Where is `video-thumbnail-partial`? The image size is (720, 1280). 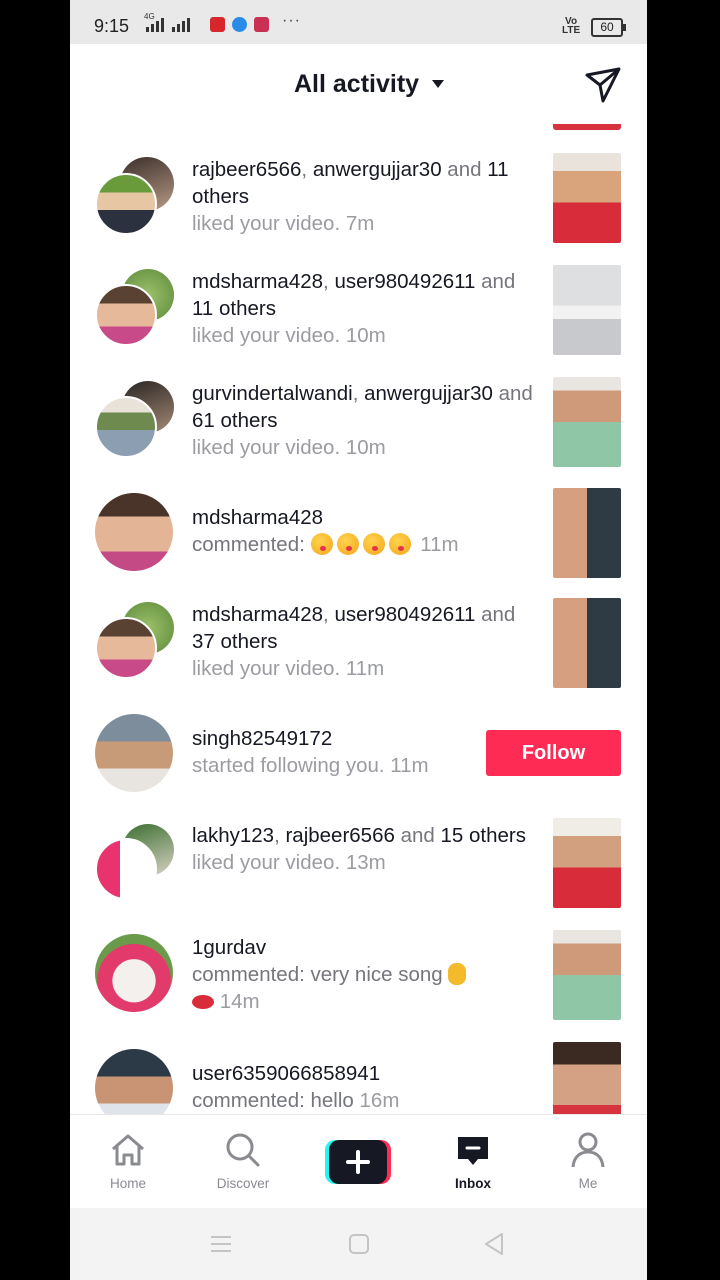
video-thumbnail-partial is located at coordinates (587, 127).